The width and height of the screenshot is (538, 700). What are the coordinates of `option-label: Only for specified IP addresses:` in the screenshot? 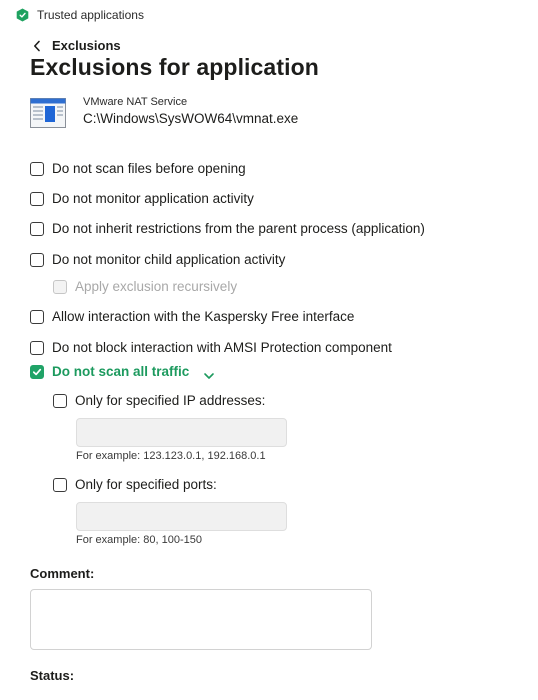 It's located at (170, 400).